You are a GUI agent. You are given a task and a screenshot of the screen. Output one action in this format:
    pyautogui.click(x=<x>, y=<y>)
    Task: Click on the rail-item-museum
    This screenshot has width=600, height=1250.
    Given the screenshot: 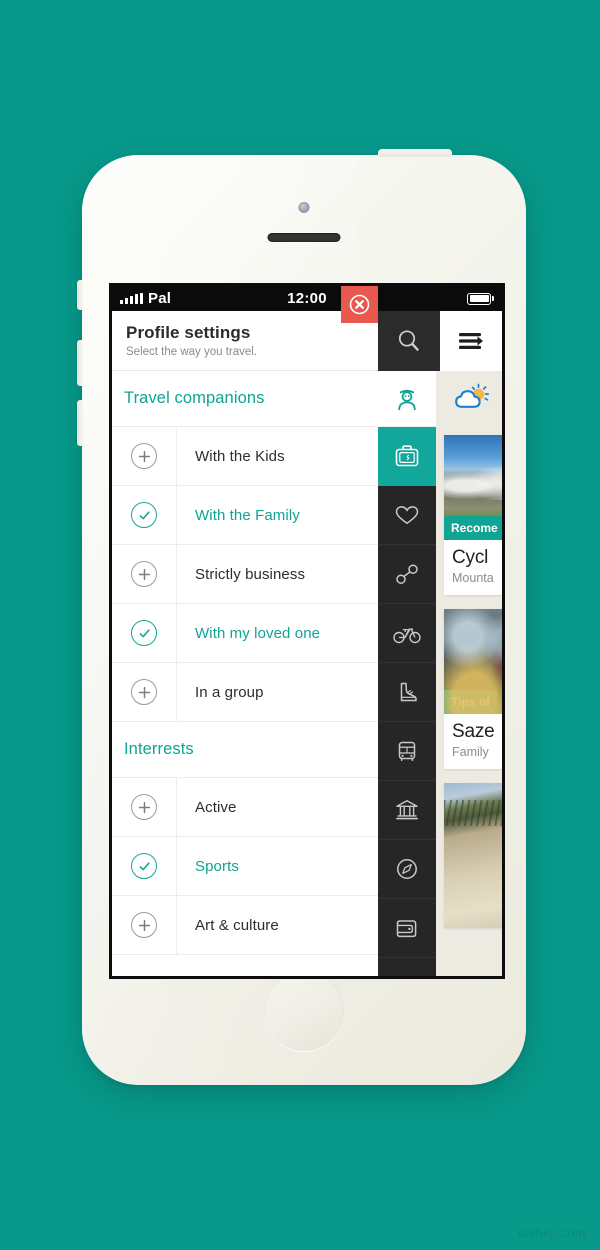 What is the action you would take?
    pyautogui.click(x=407, y=810)
    